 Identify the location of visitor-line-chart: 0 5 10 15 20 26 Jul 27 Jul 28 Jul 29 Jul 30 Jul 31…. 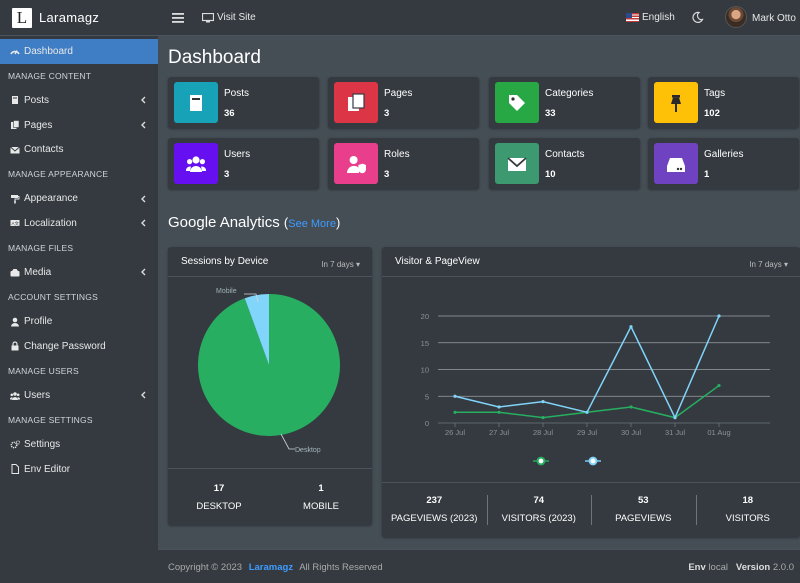
(595, 389).